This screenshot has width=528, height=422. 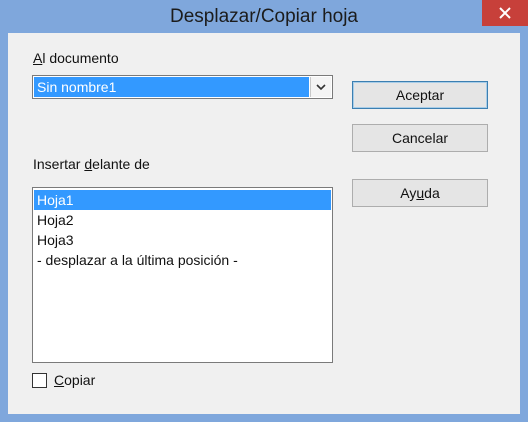 I want to click on close-button, so click(x=505, y=13).